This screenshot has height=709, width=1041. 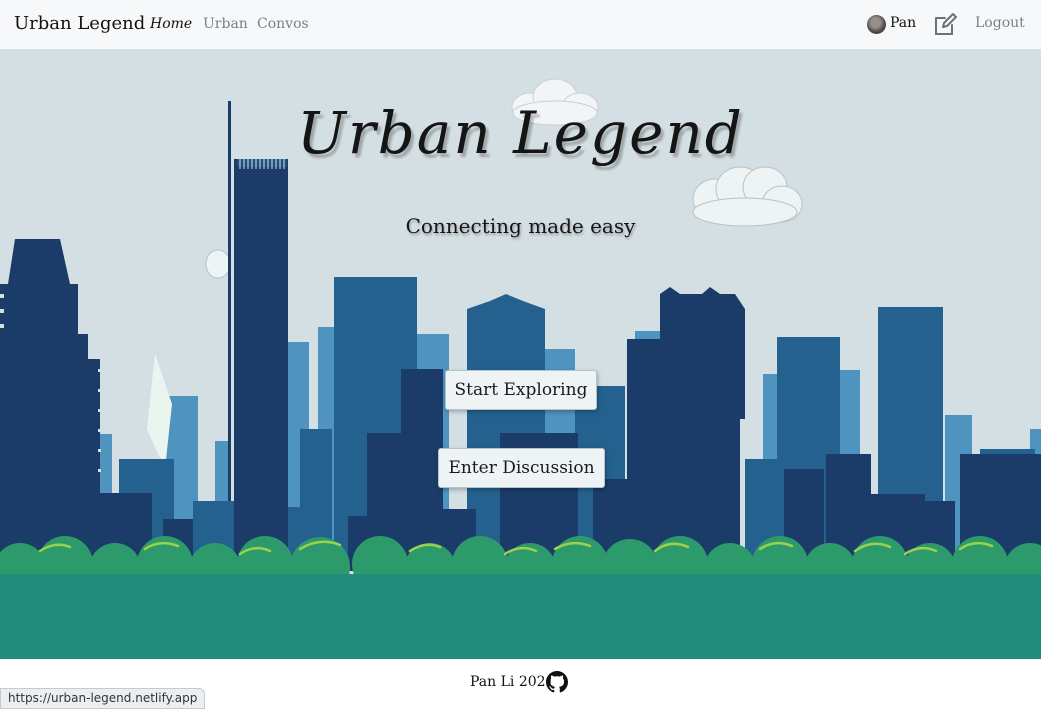 I want to click on logout-link: Logout, so click(x=1000, y=23).